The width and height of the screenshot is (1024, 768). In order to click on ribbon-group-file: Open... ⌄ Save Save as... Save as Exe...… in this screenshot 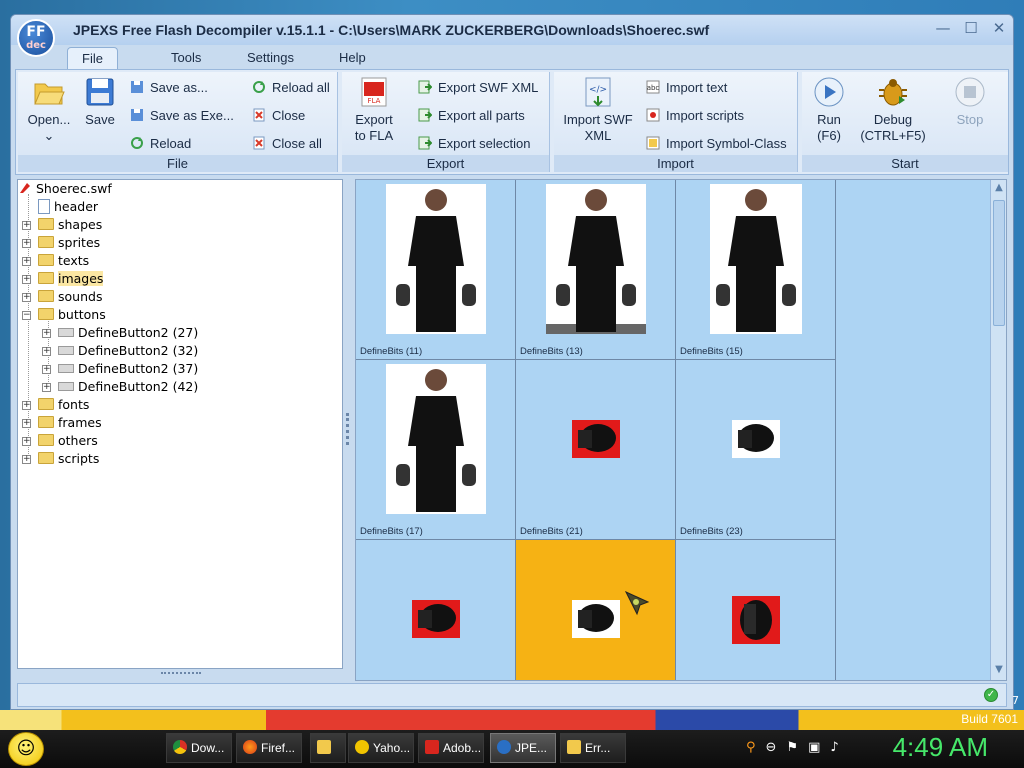, I will do `click(178, 122)`.